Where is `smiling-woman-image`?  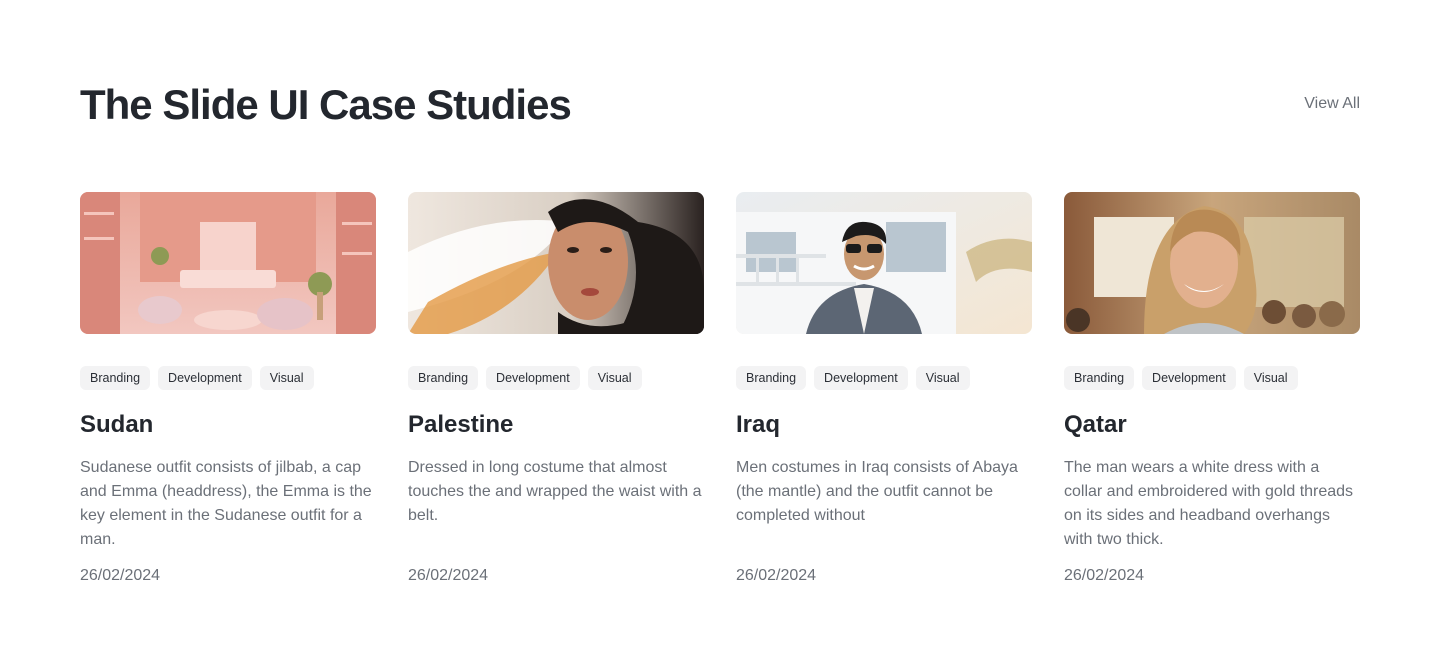 smiling-woman-image is located at coordinates (1212, 263).